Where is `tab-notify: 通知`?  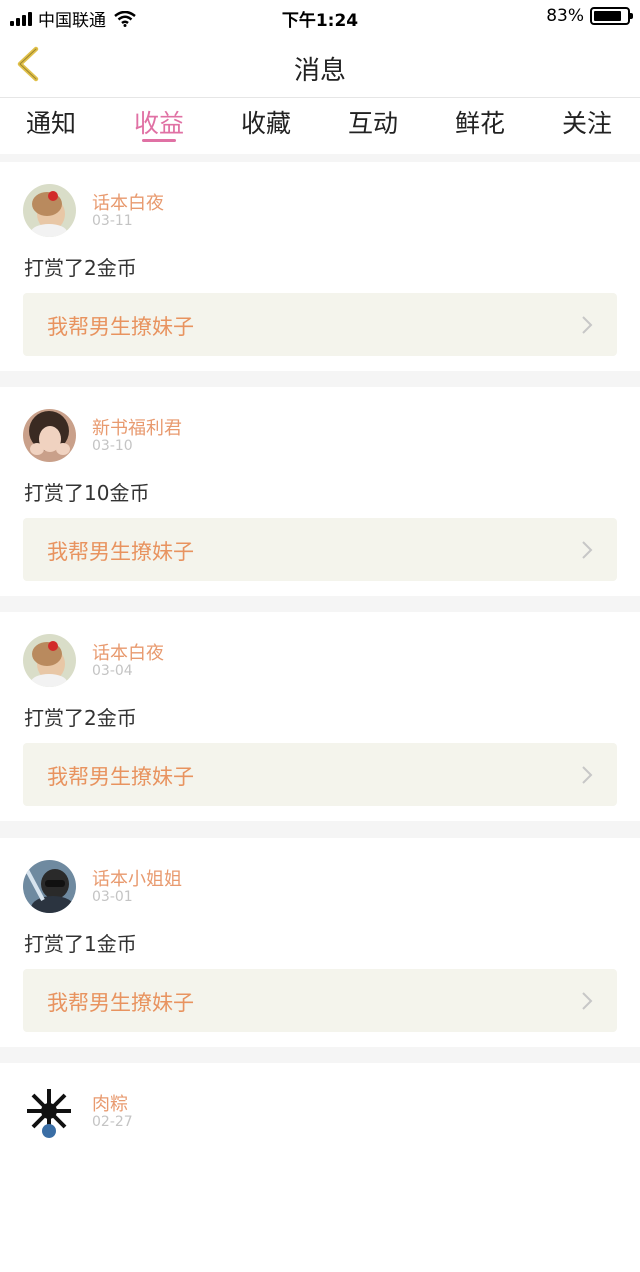
tab-notify: 通知 is located at coordinates (51, 126).